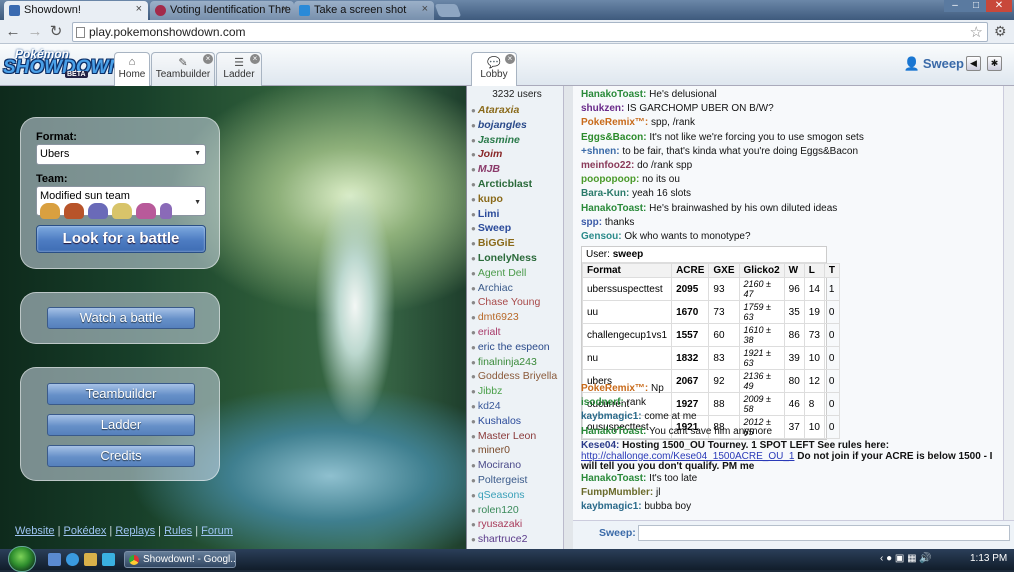 The image size is (1014, 572). Describe the element at coordinates (217, 531) in the screenshot. I see `forum-link: Forum` at that location.